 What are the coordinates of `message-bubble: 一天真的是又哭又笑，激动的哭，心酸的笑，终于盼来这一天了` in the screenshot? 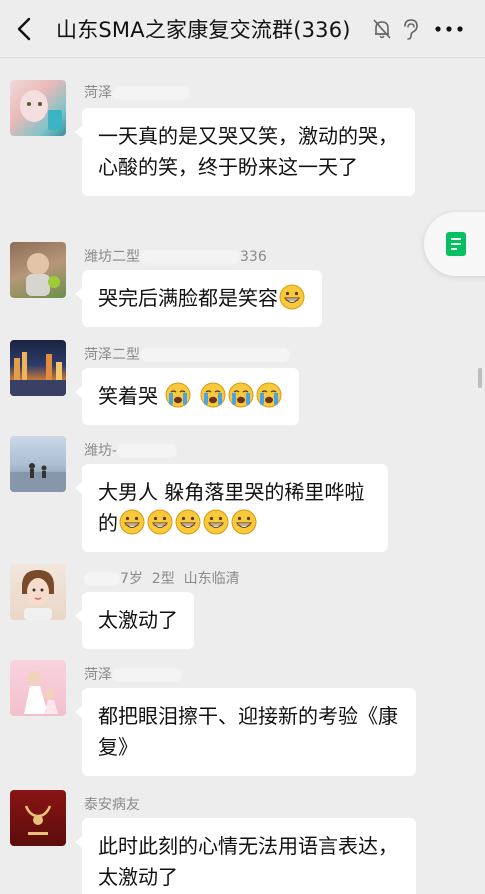 It's located at (245, 152).